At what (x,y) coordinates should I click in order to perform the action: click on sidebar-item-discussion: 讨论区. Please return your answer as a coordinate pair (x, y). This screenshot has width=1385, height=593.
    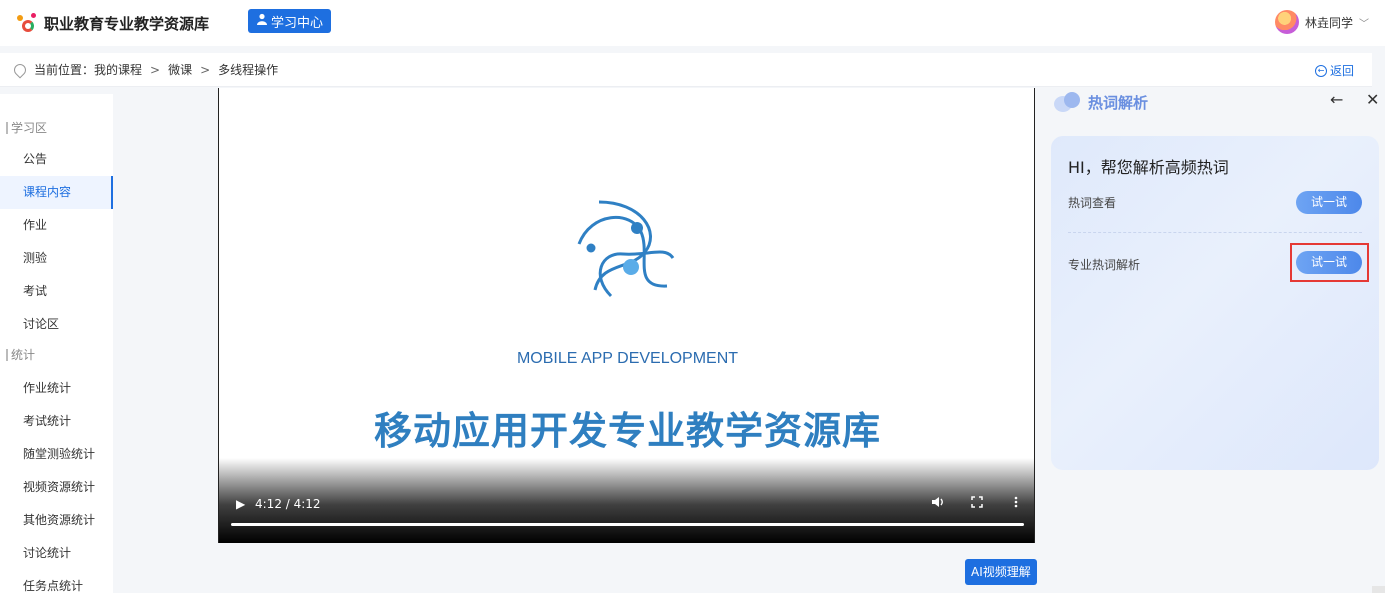
    Looking at the image, I should click on (56, 324).